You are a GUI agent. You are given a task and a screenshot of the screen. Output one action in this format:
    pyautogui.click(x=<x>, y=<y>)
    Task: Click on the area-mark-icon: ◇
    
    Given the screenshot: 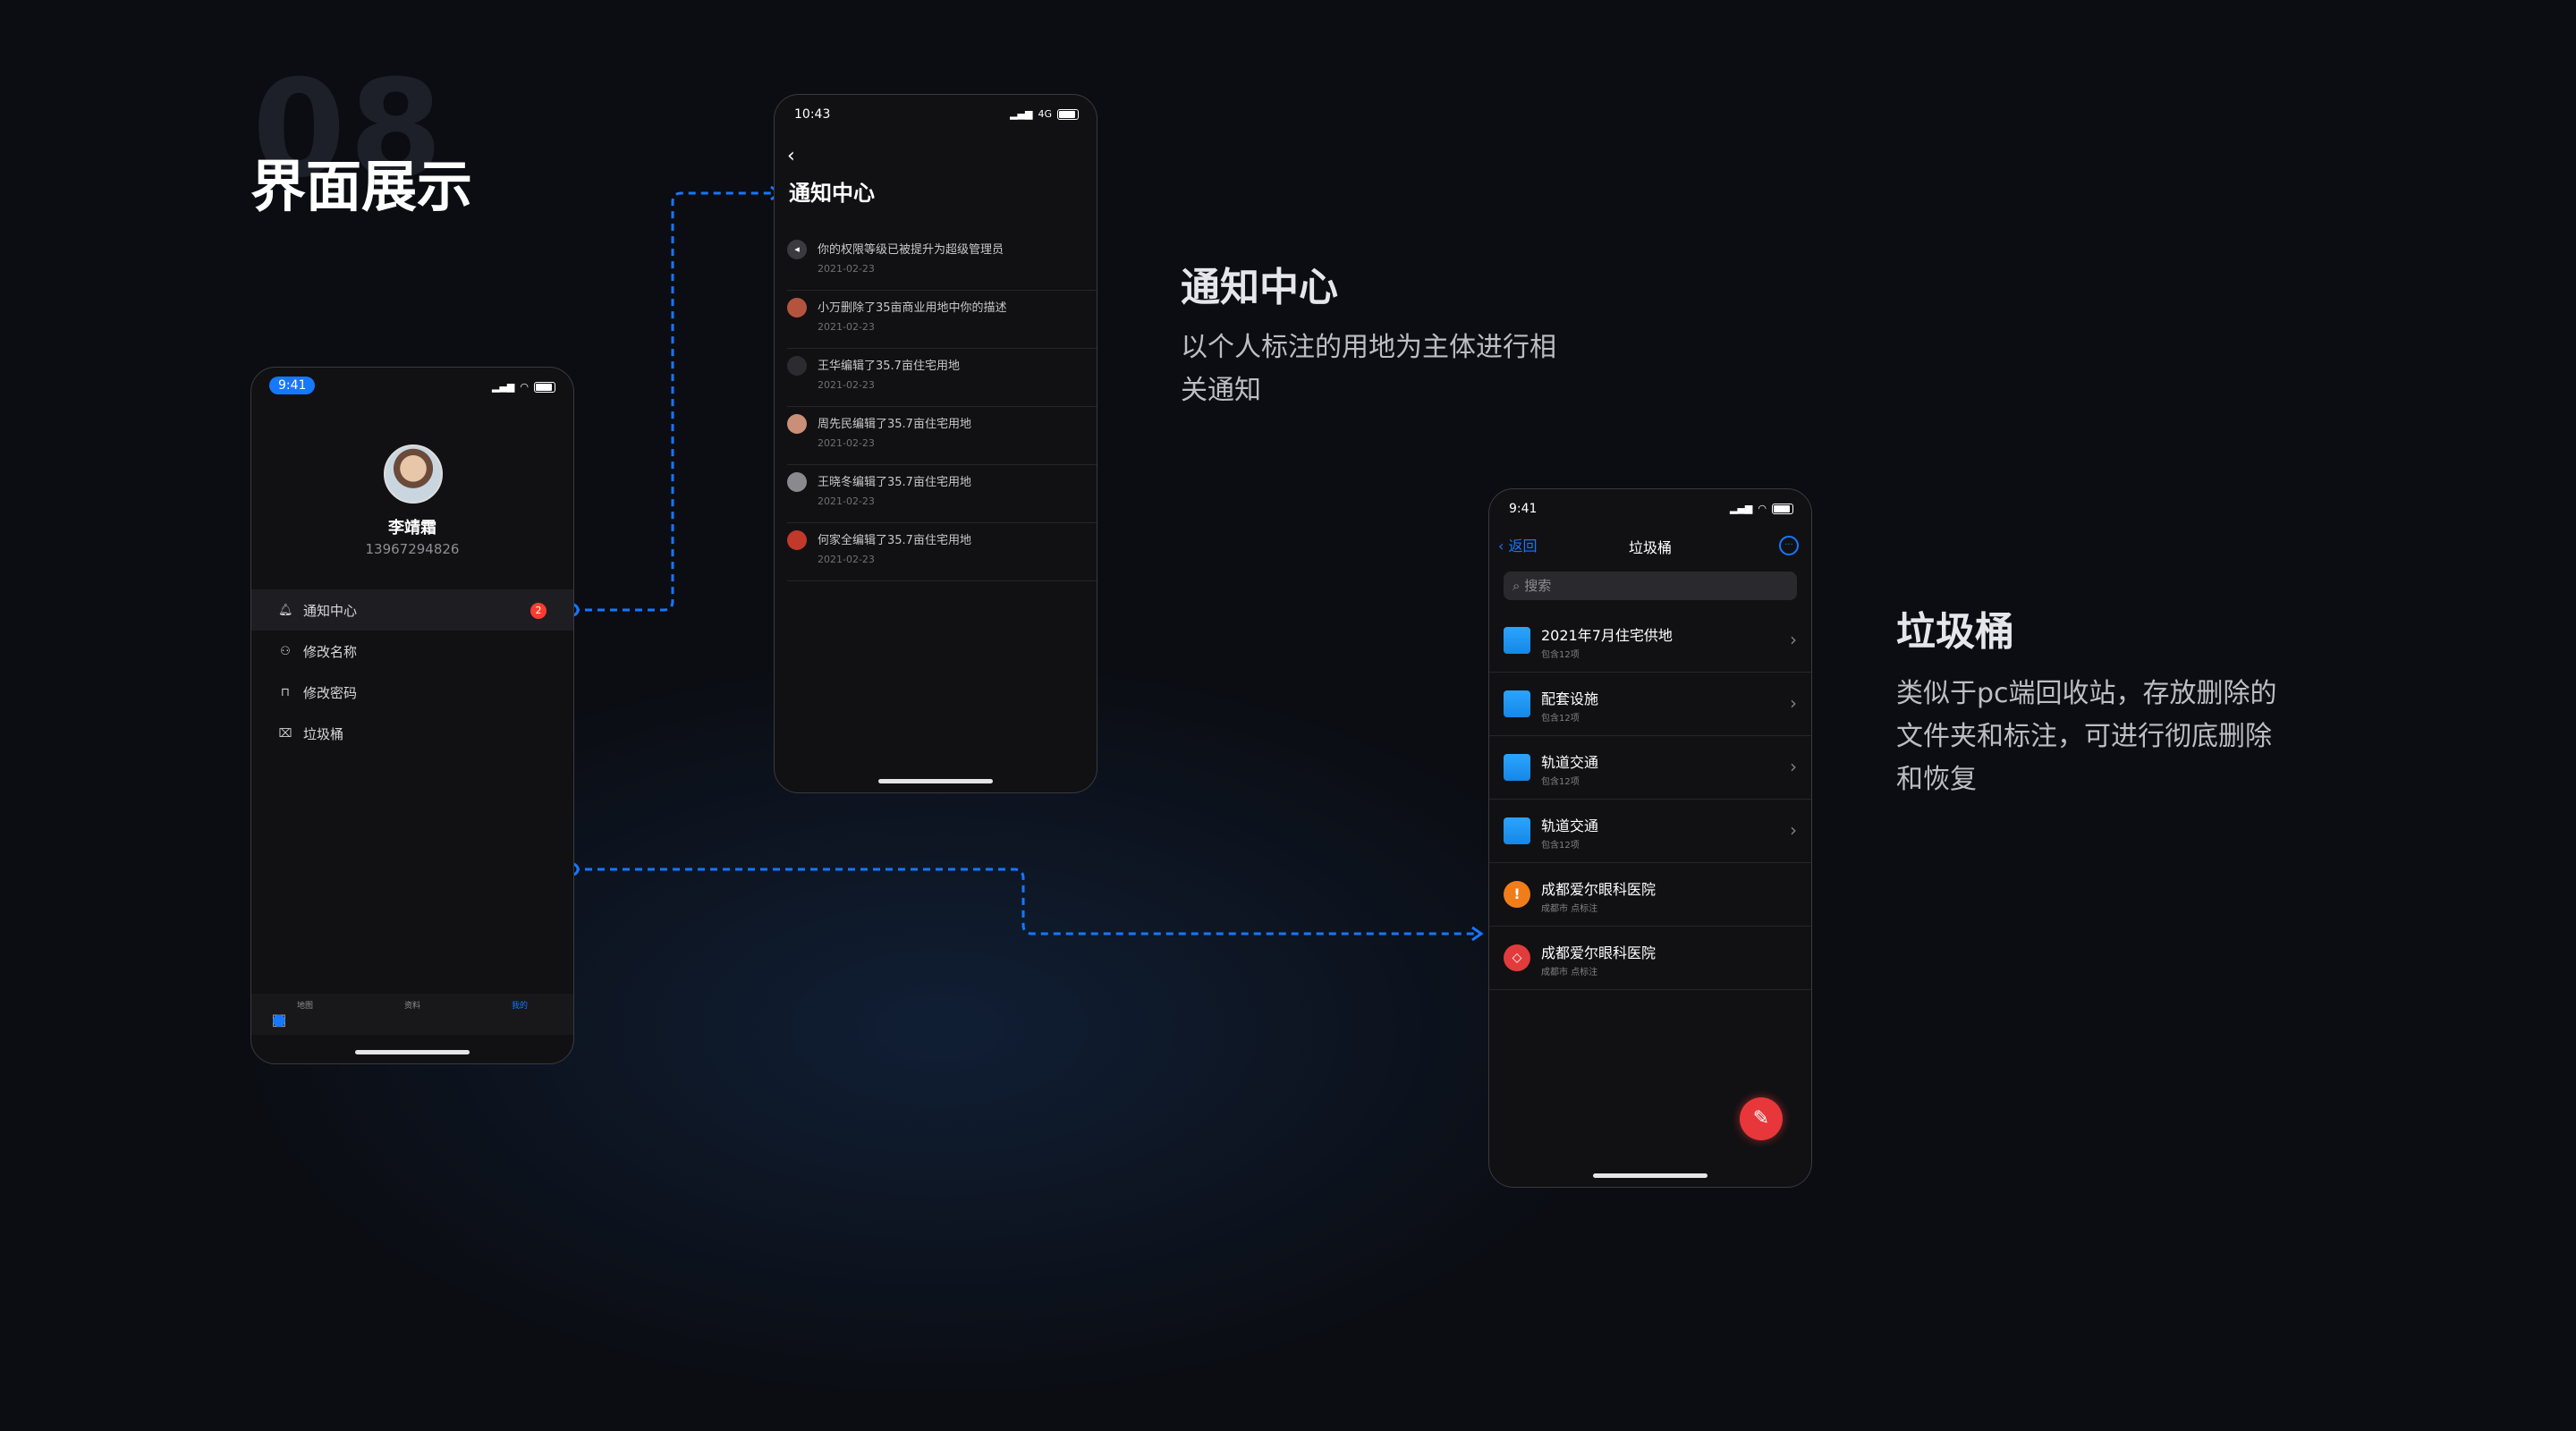 What is the action you would take?
    pyautogui.click(x=1517, y=958)
    